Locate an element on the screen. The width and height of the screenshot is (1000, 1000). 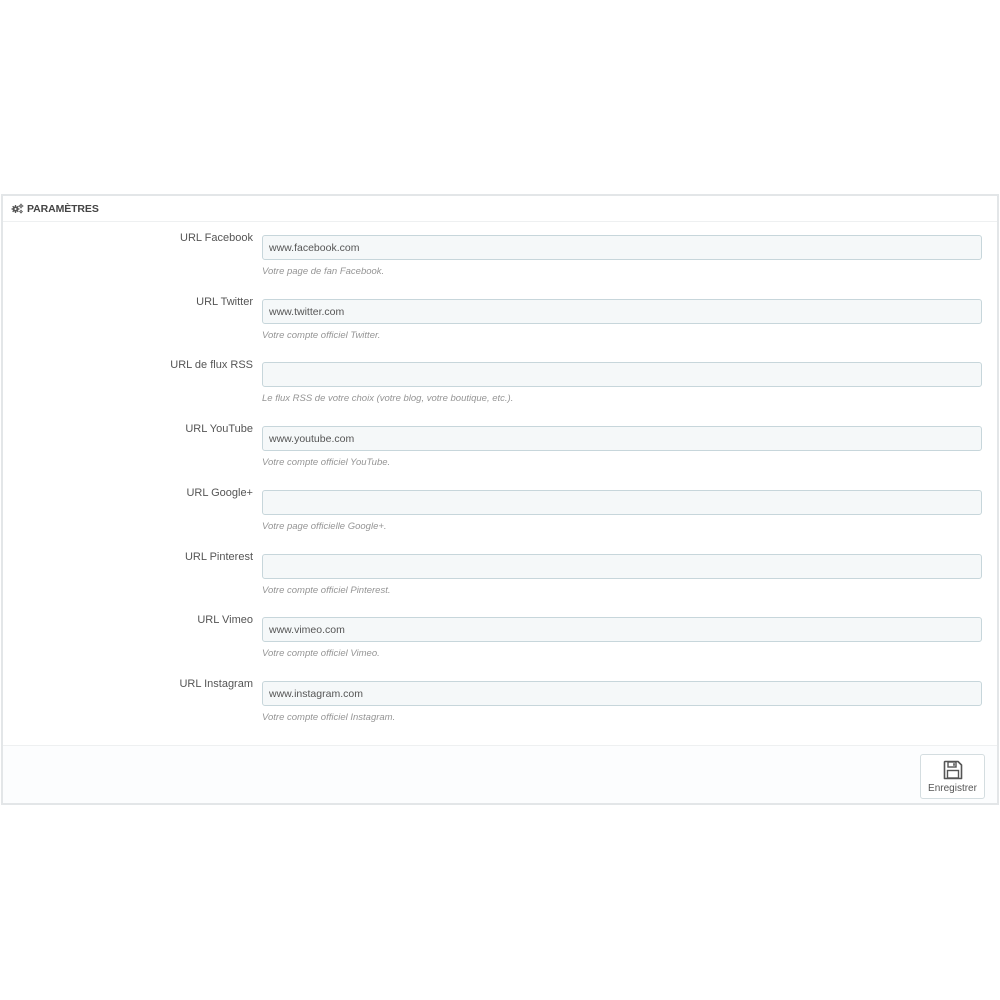
vimeo-url-help: Votre compte officiel Vimeo. is located at coordinates (321, 653).